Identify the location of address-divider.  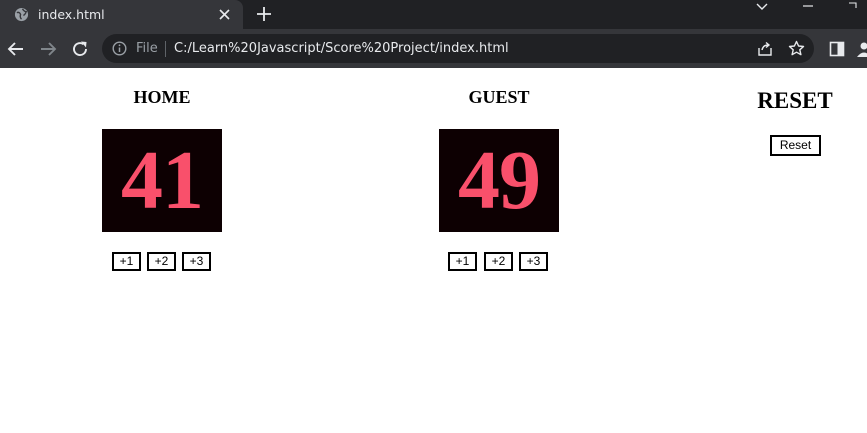
(165, 49).